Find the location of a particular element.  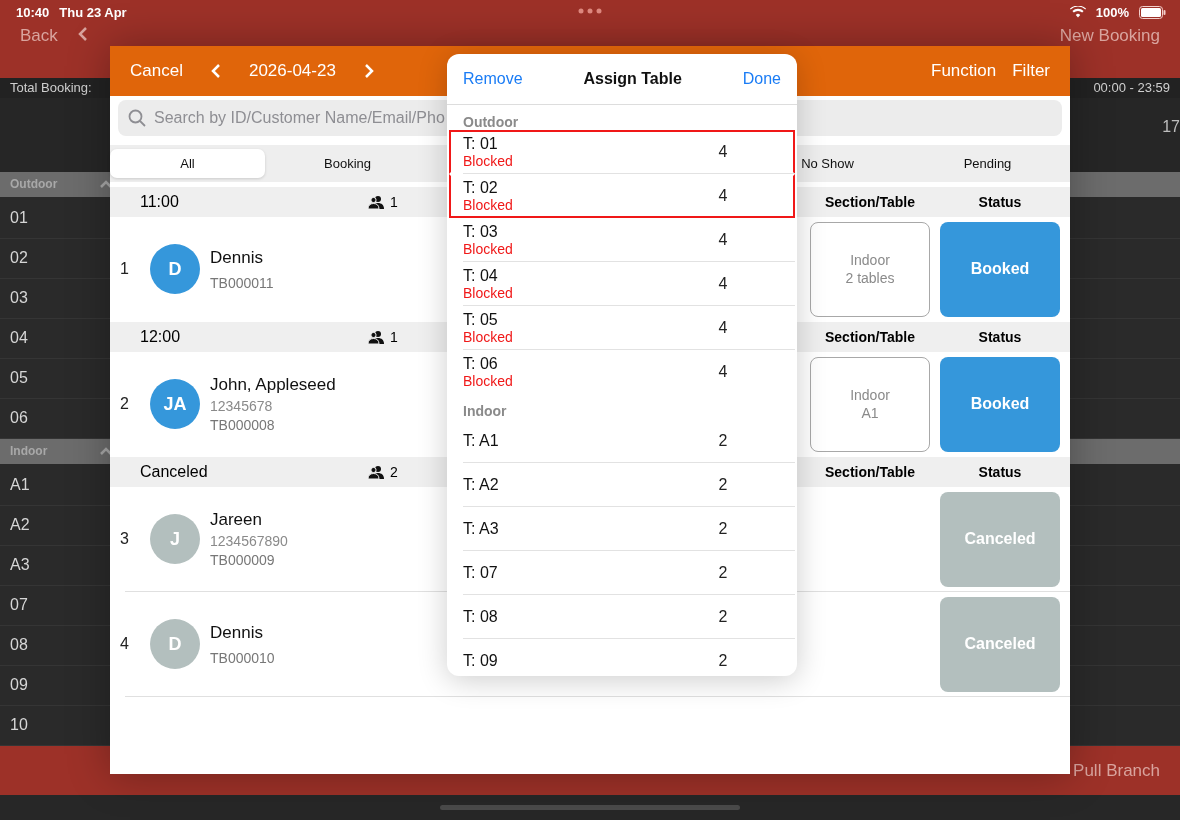

table-label: T: 08 is located at coordinates (481, 617).